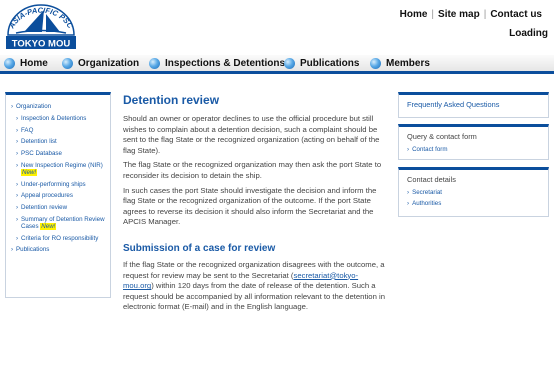  Describe the element at coordinates (171, 100) in the screenshot. I see `page-title: Detention review` at that location.